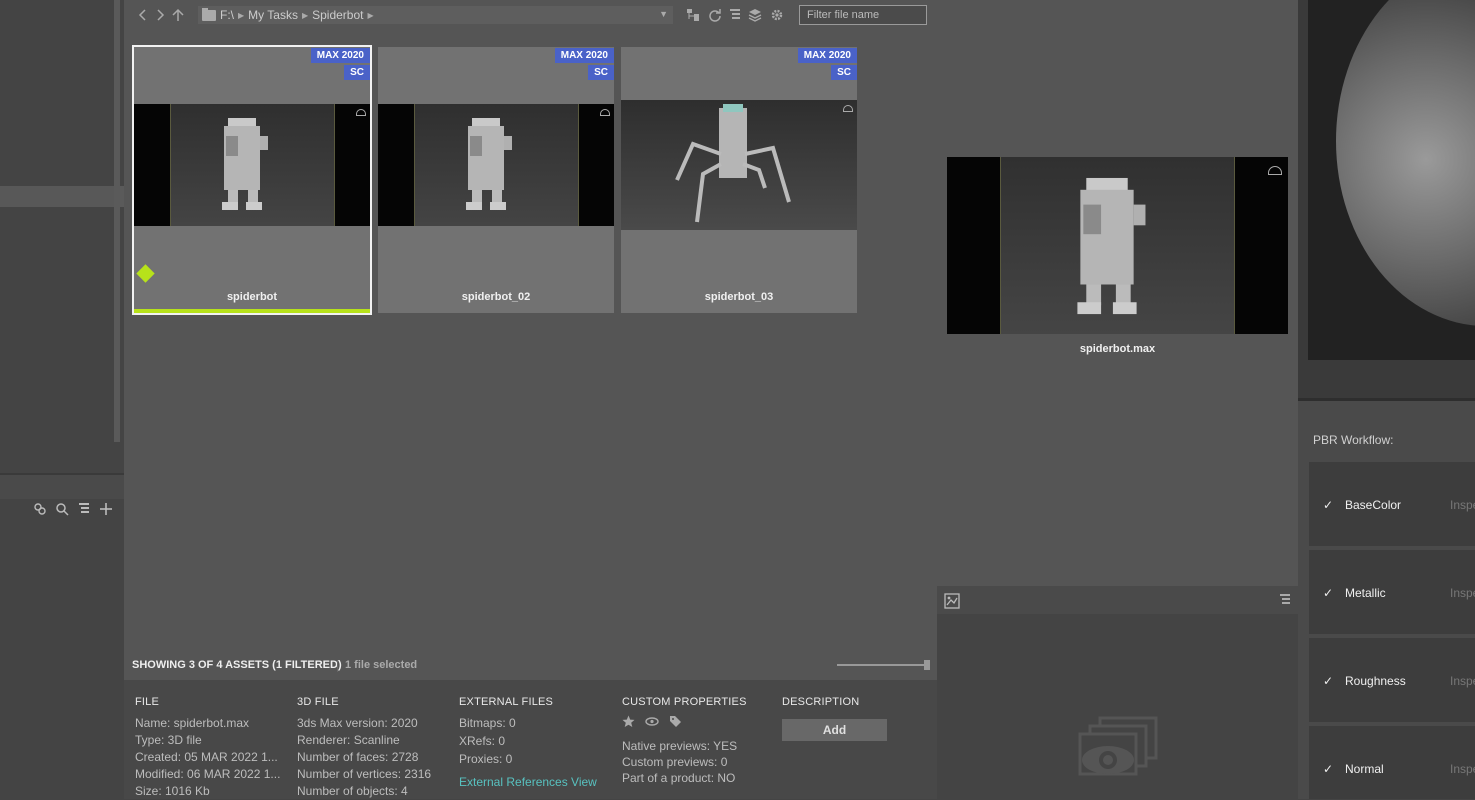  I want to click on description-column: DESCRIPTION, so click(842, 704).